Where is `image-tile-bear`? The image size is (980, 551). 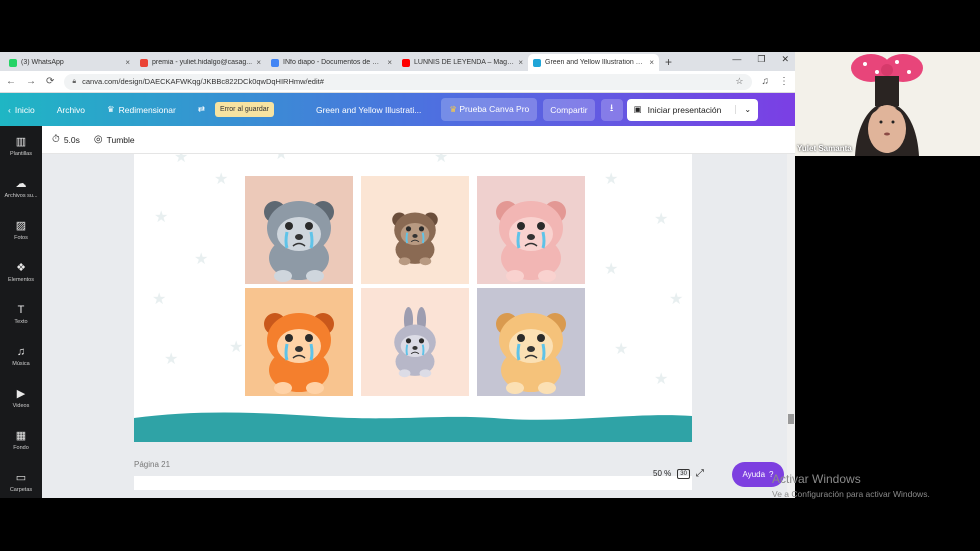
image-tile-bear is located at coordinates (415, 230).